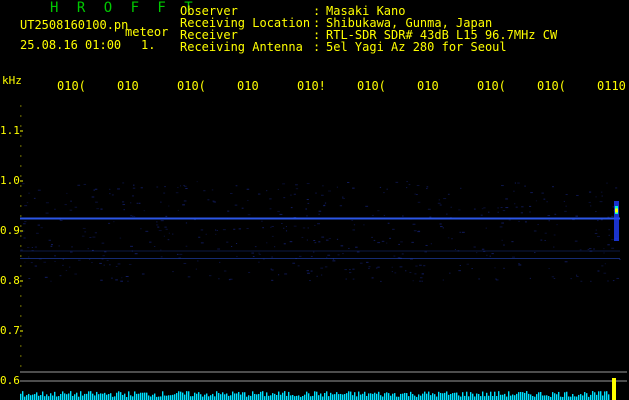  Describe the element at coordinates (551, 86) in the screenshot. I see `time-tick-label: 010(` at that location.